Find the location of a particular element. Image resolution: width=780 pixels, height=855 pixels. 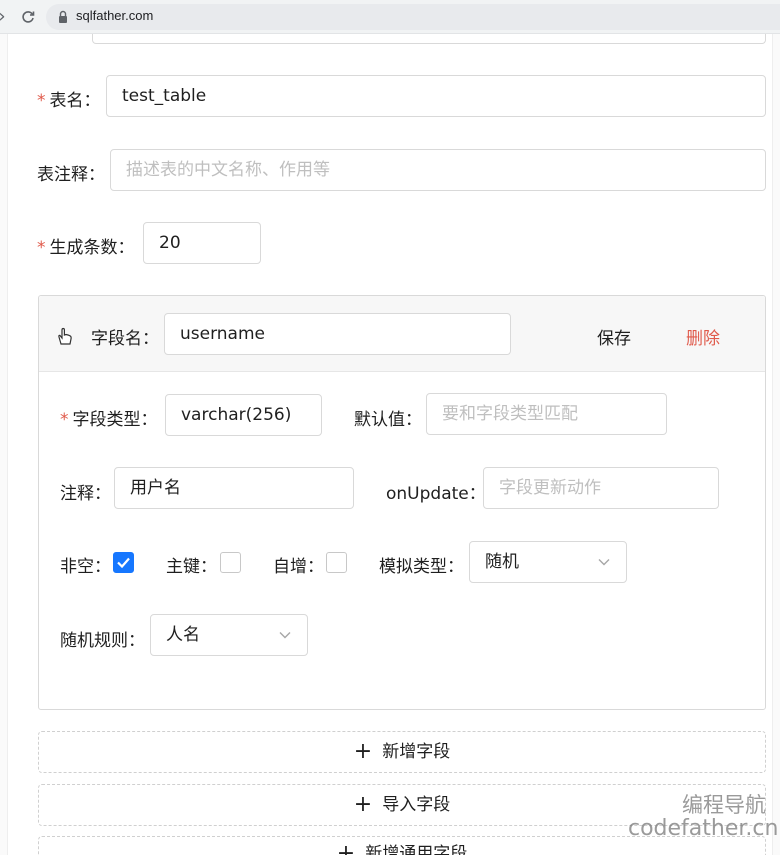

table-comment-input: 描述表的中文名称、作用等 is located at coordinates (438, 170).